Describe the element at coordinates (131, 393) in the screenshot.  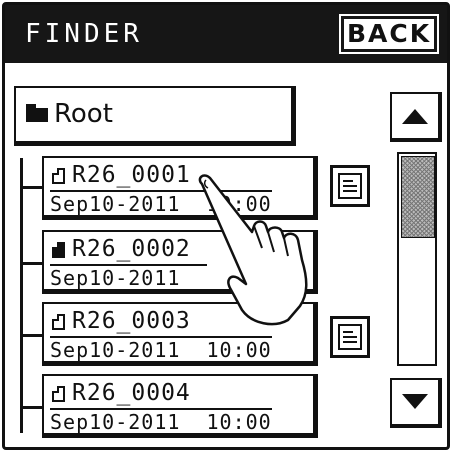
I see `file-name: R26_0004` at that location.